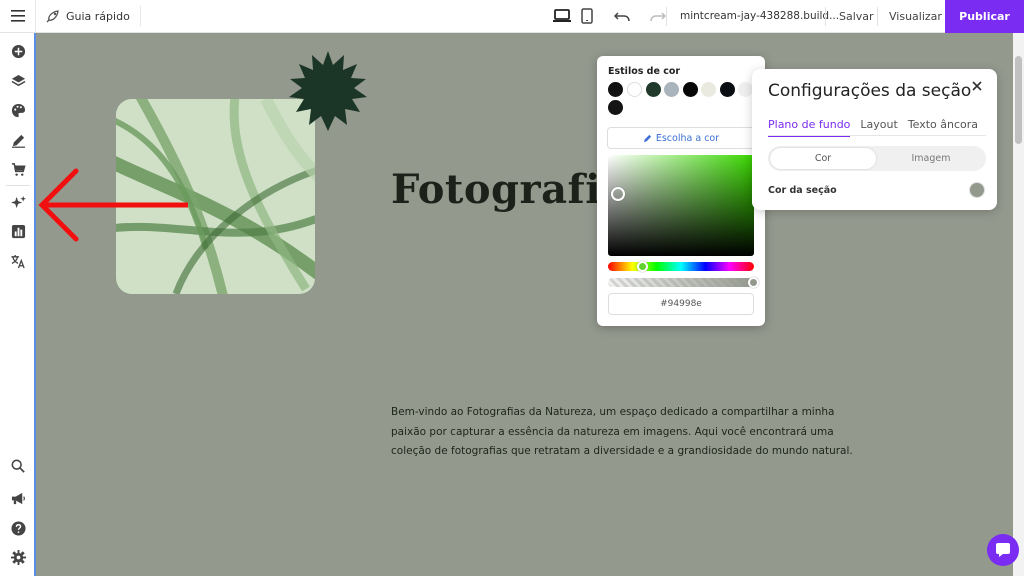  I want to click on pen-icon, so click(18, 141).